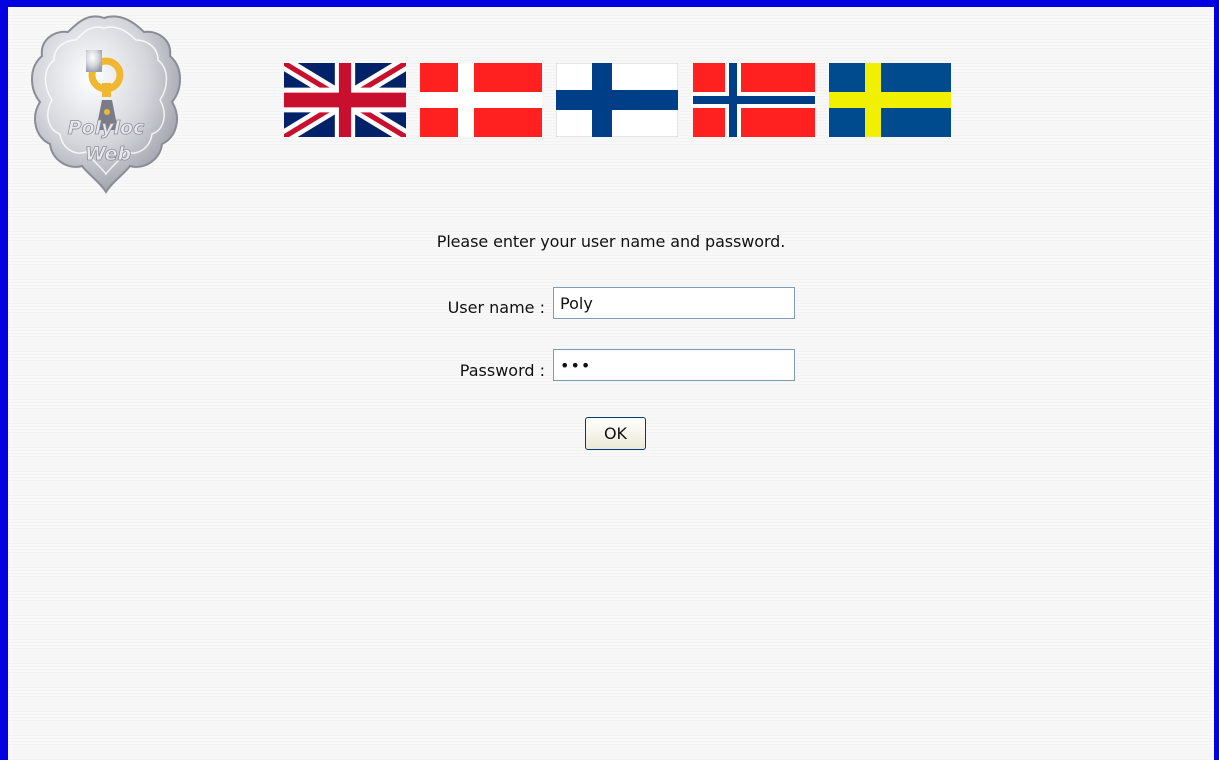 The width and height of the screenshot is (1219, 760). Describe the element at coordinates (481, 100) in the screenshot. I see `denmark-flag-icon` at that location.